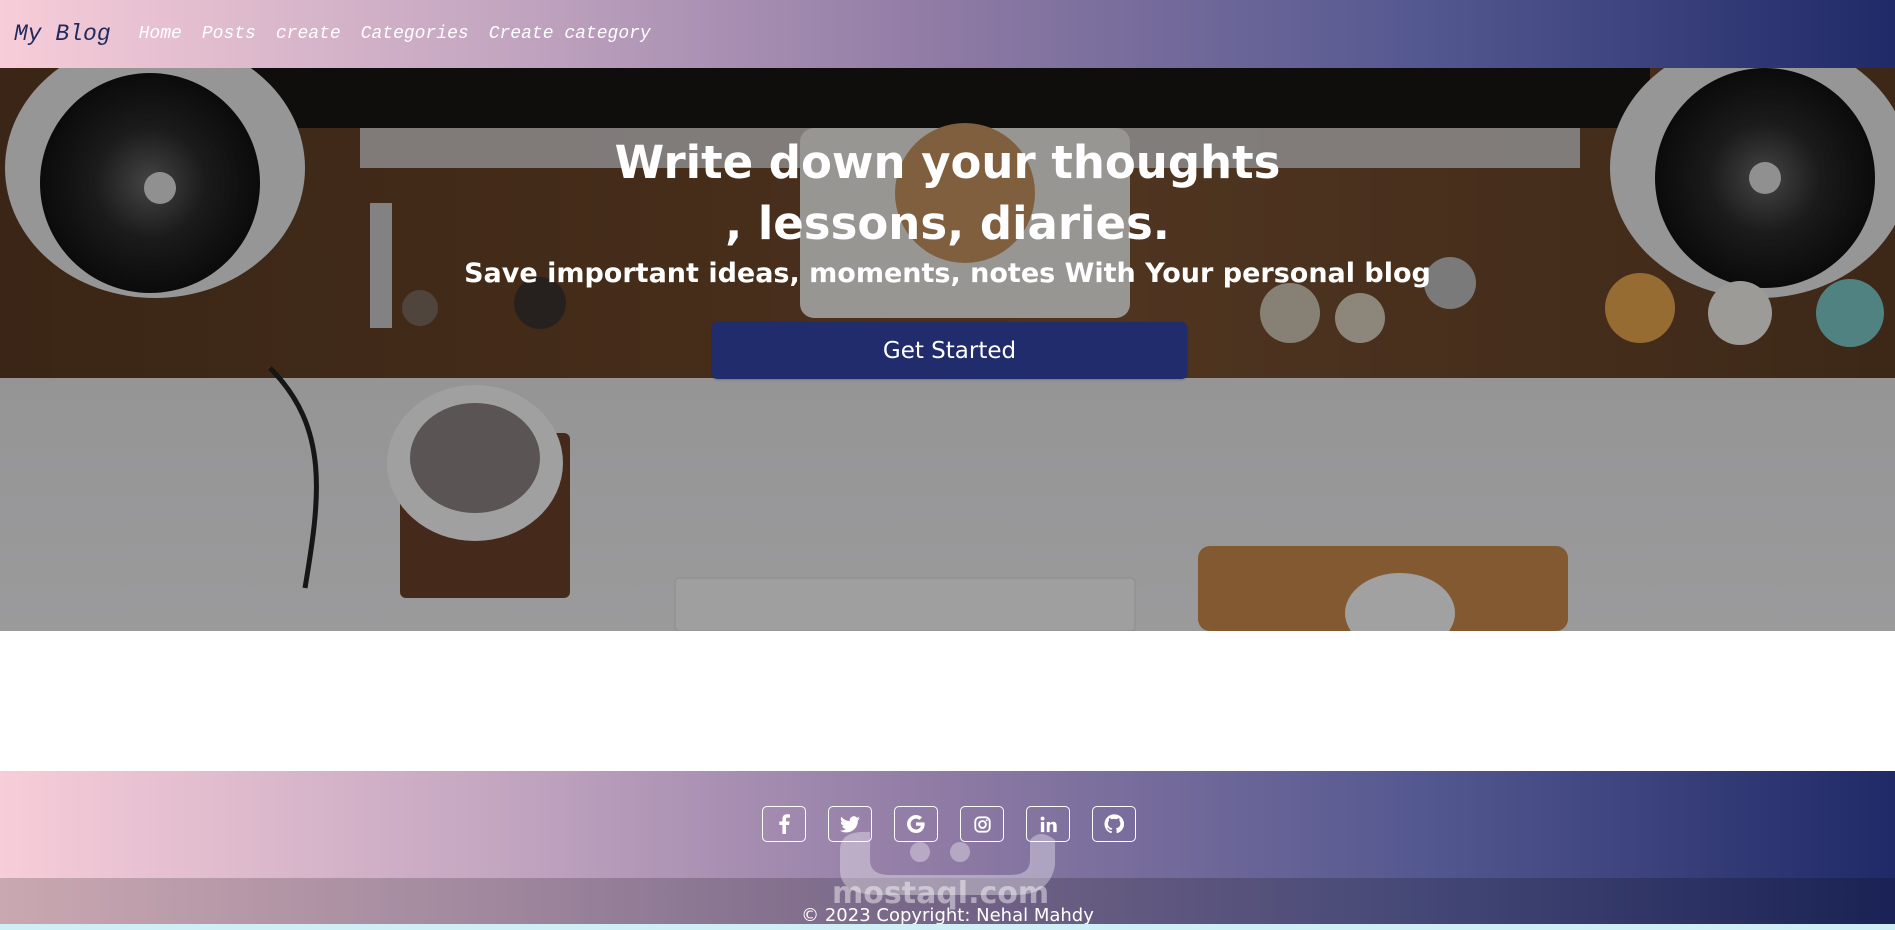  I want to click on nav-posts: Posts, so click(229, 34).